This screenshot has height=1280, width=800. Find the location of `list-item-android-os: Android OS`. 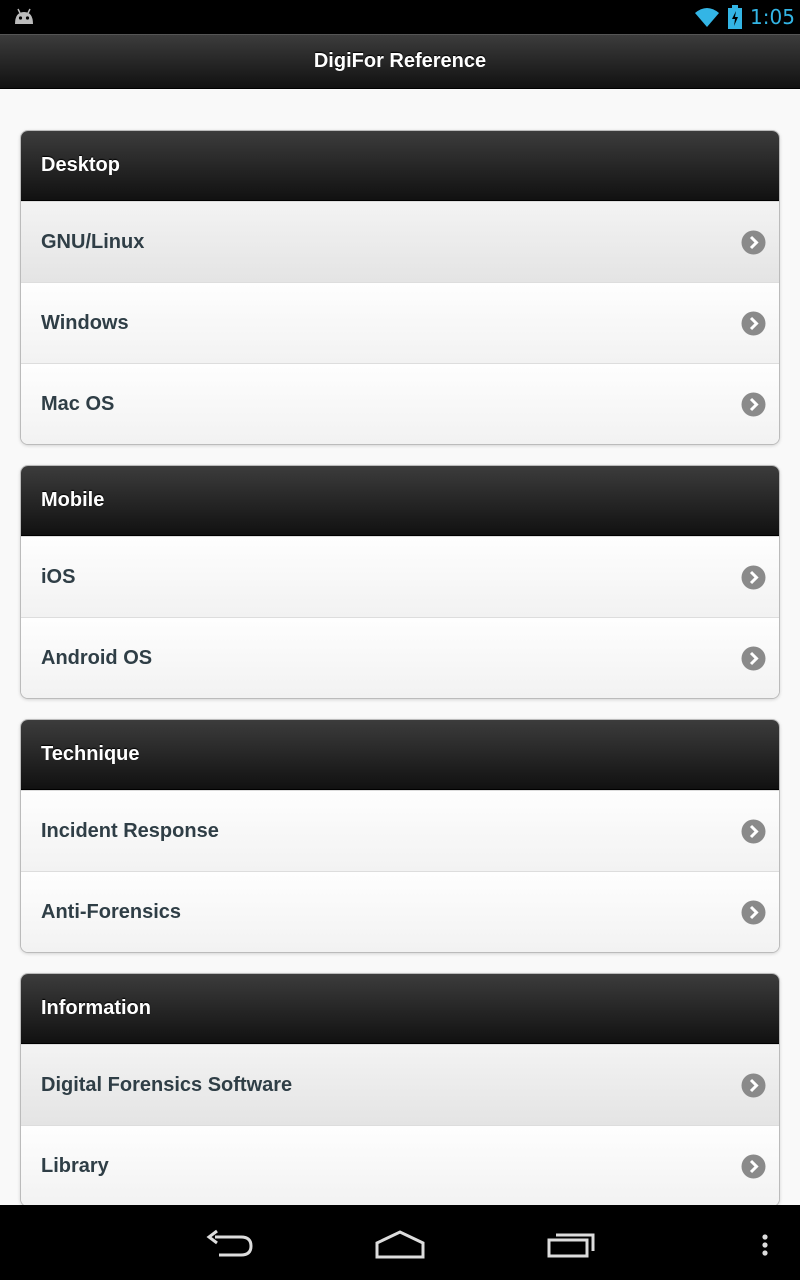

list-item-android-os: Android OS is located at coordinates (400, 657).